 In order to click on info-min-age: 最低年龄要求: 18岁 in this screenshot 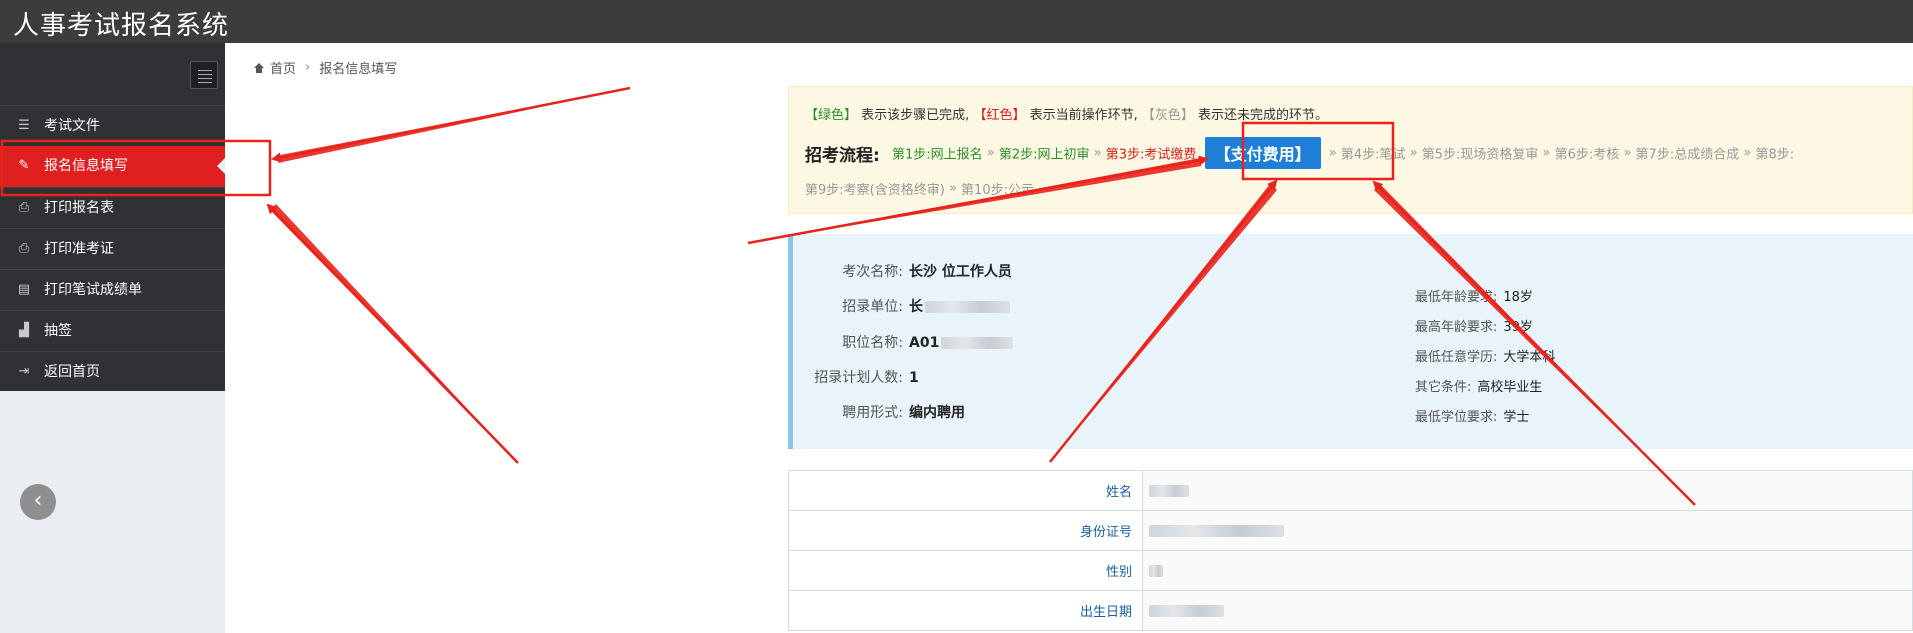, I will do `click(1474, 297)`.